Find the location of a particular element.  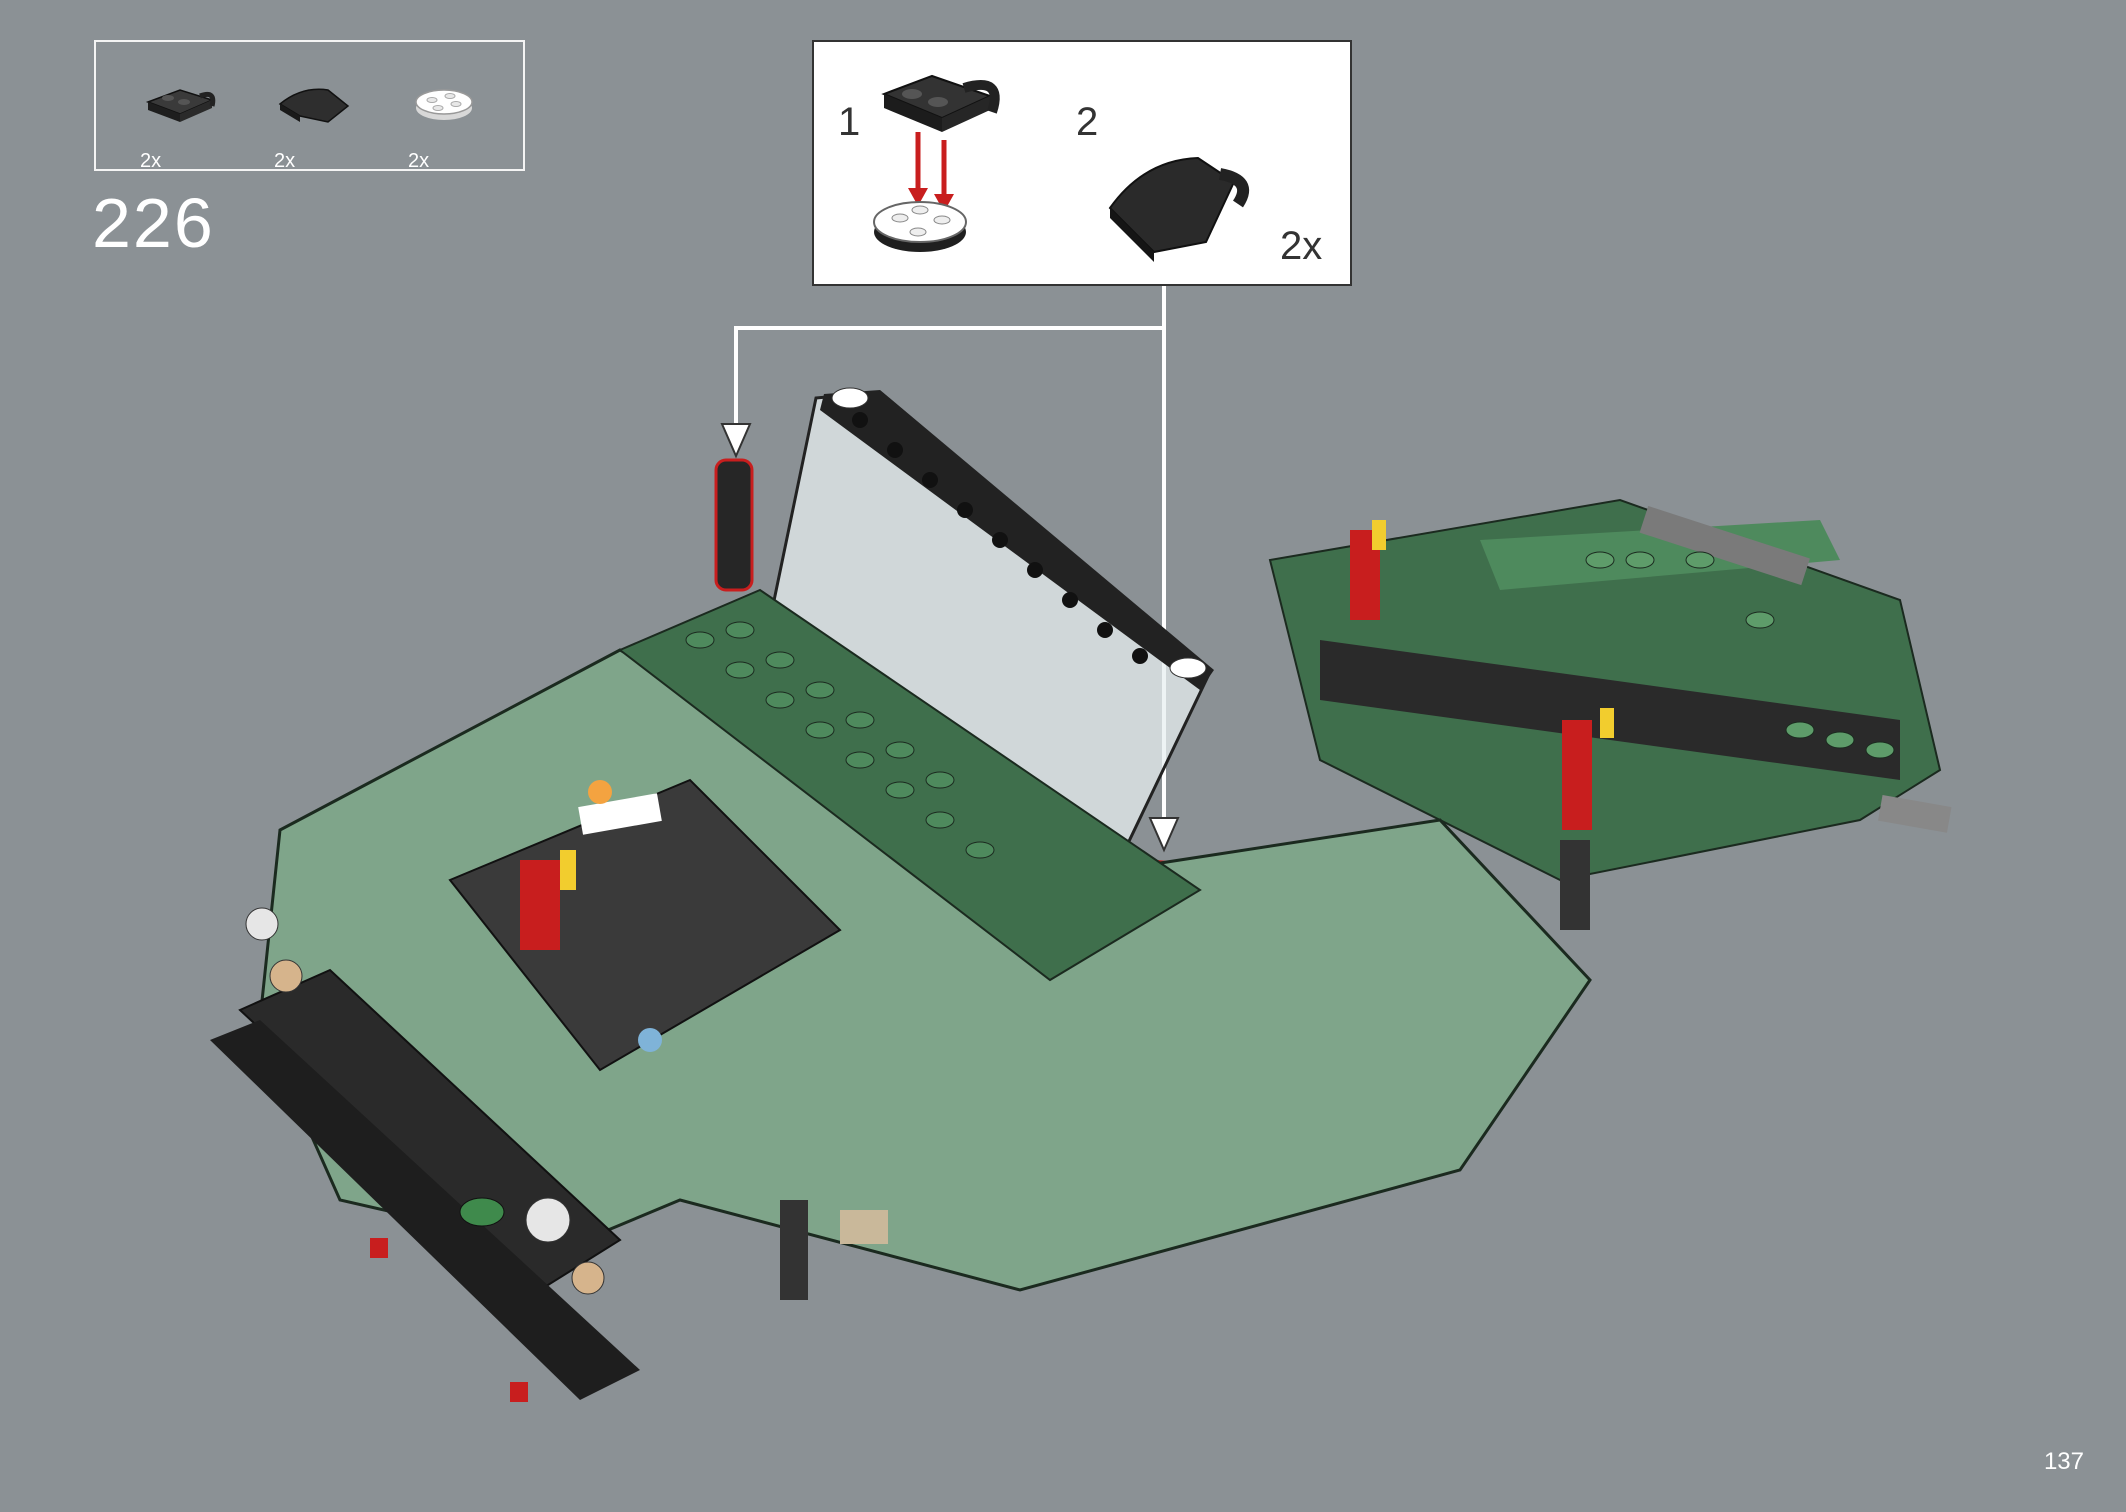

page-number: 137 is located at coordinates (2063, 1461).